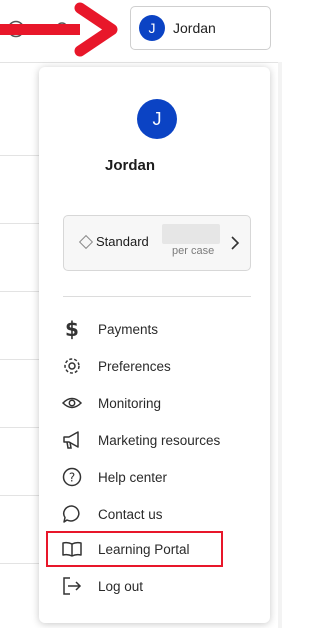 The width and height of the screenshot is (320, 628). Describe the element at coordinates (152, 28) in the screenshot. I see `avatar: J` at that location.